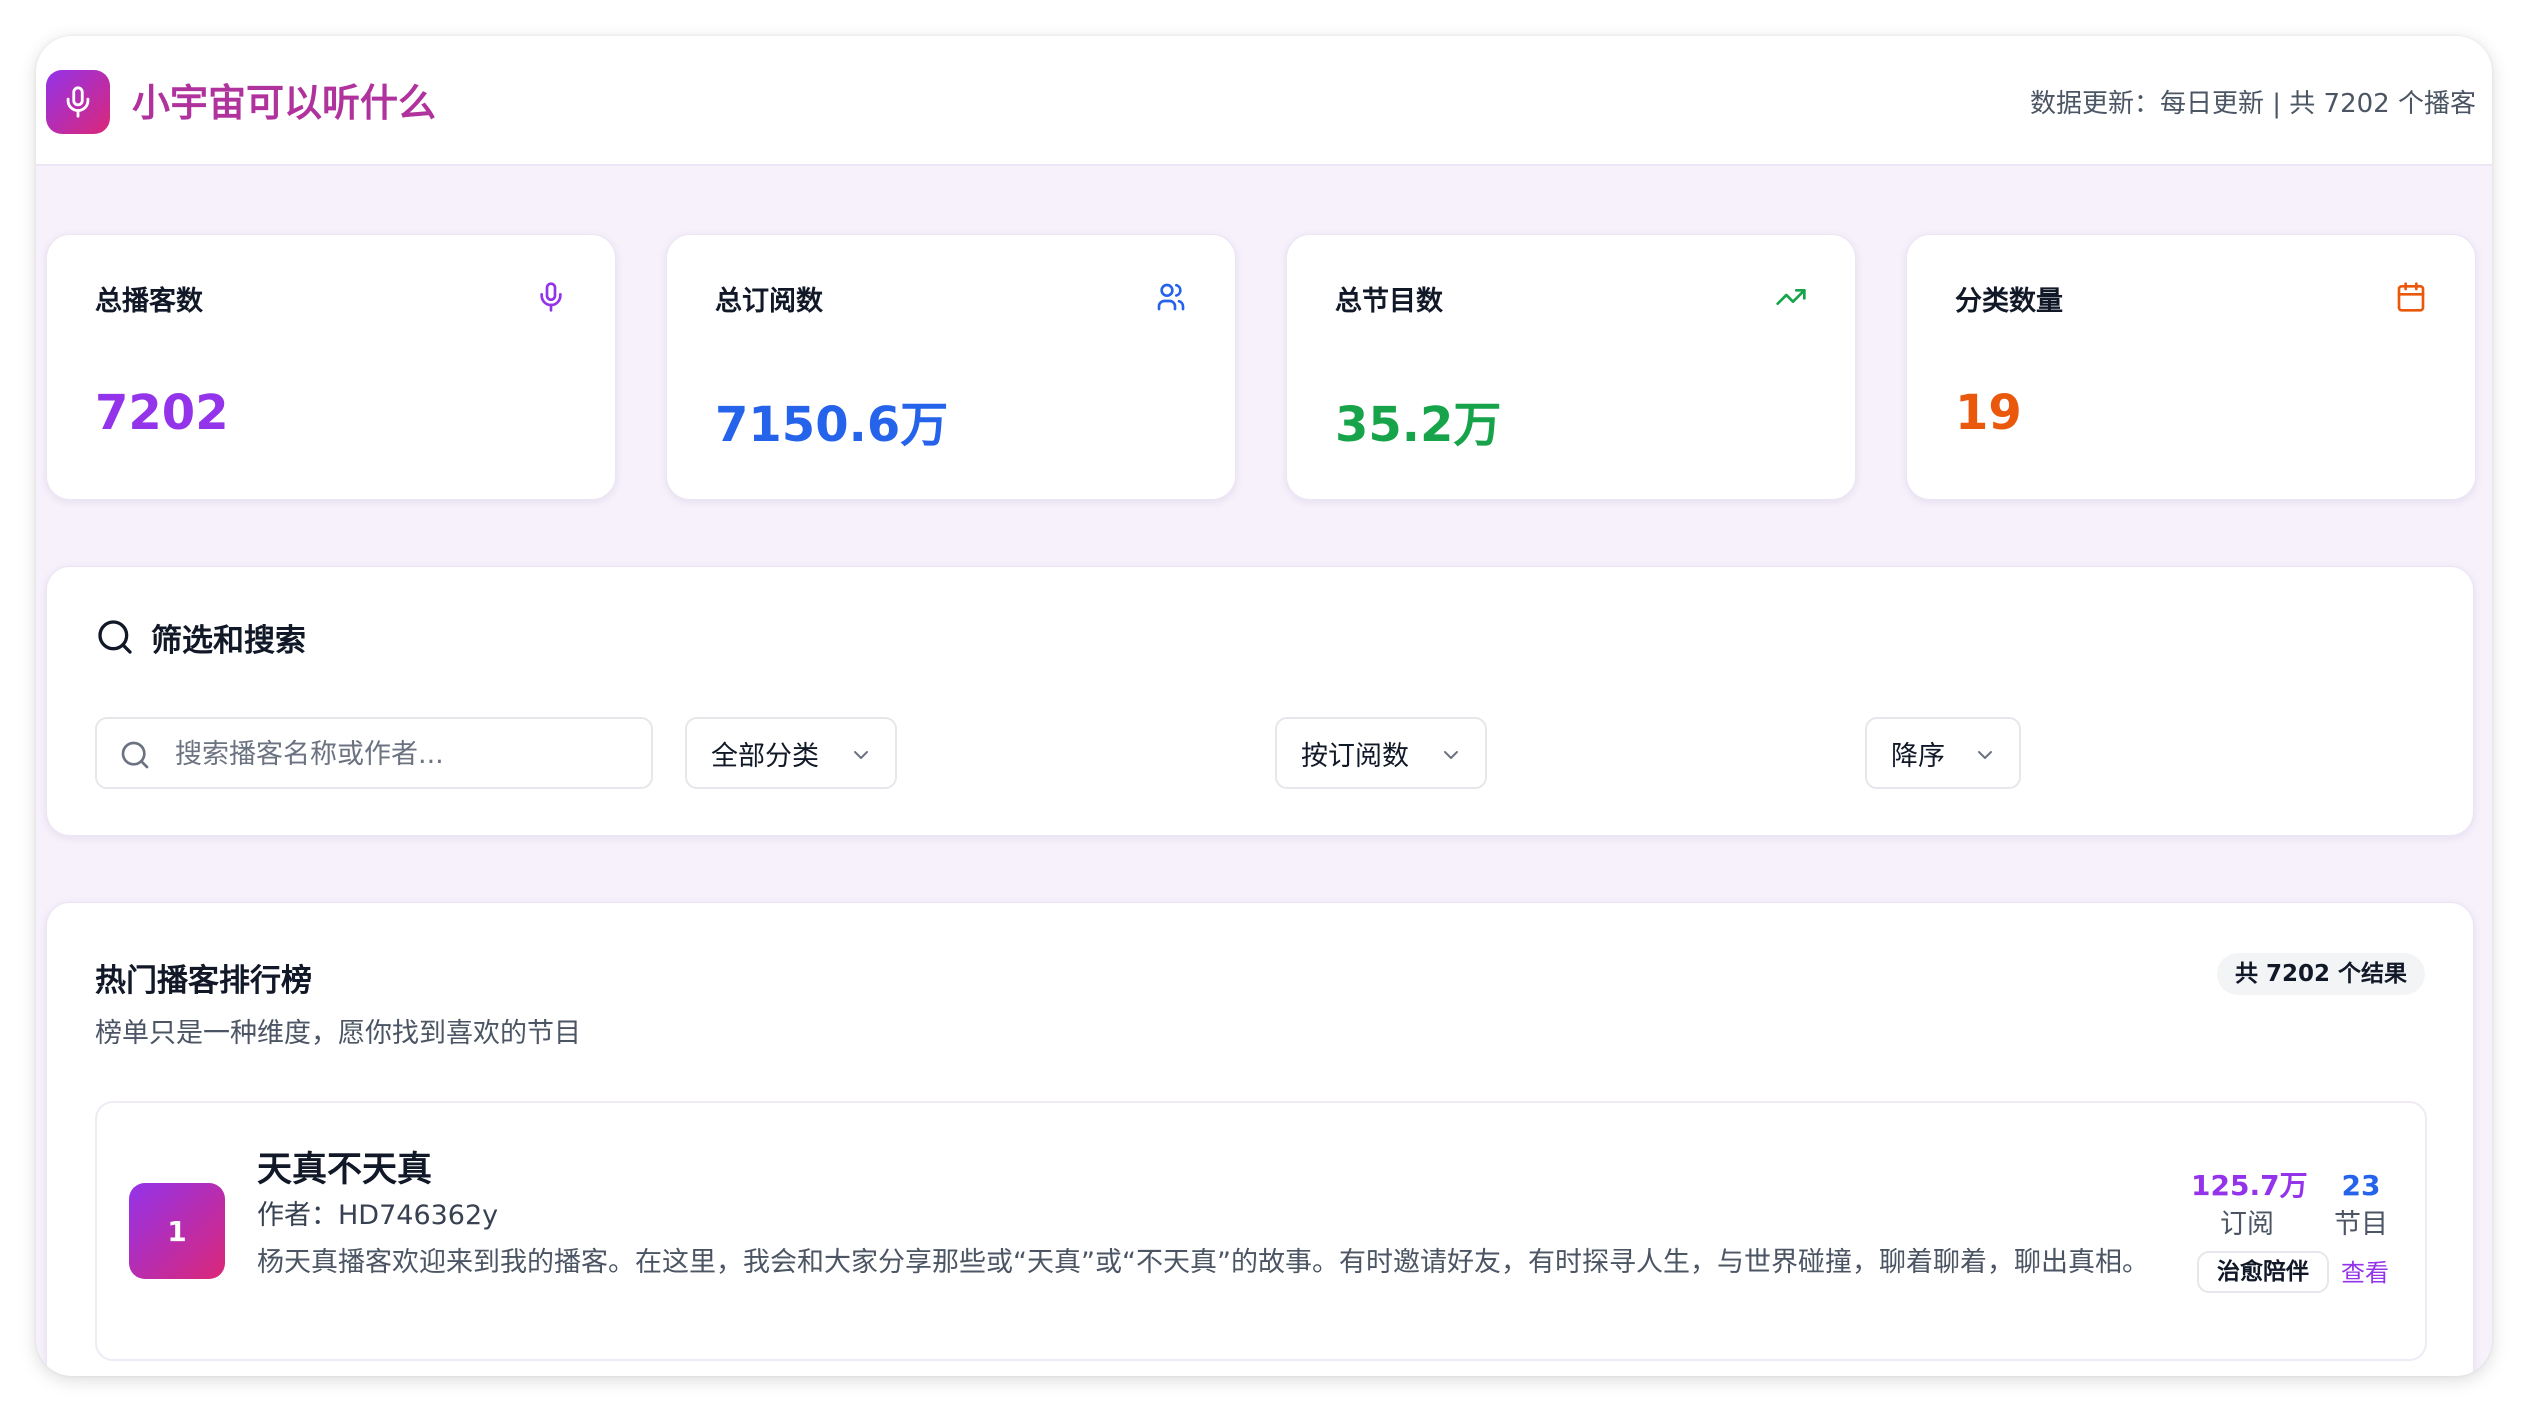 This screenshot has width=2528, height=1412. Describe the element at coordinates (769, 301) in the screenshot. I see `stat-label: 总订阅数` at that location.